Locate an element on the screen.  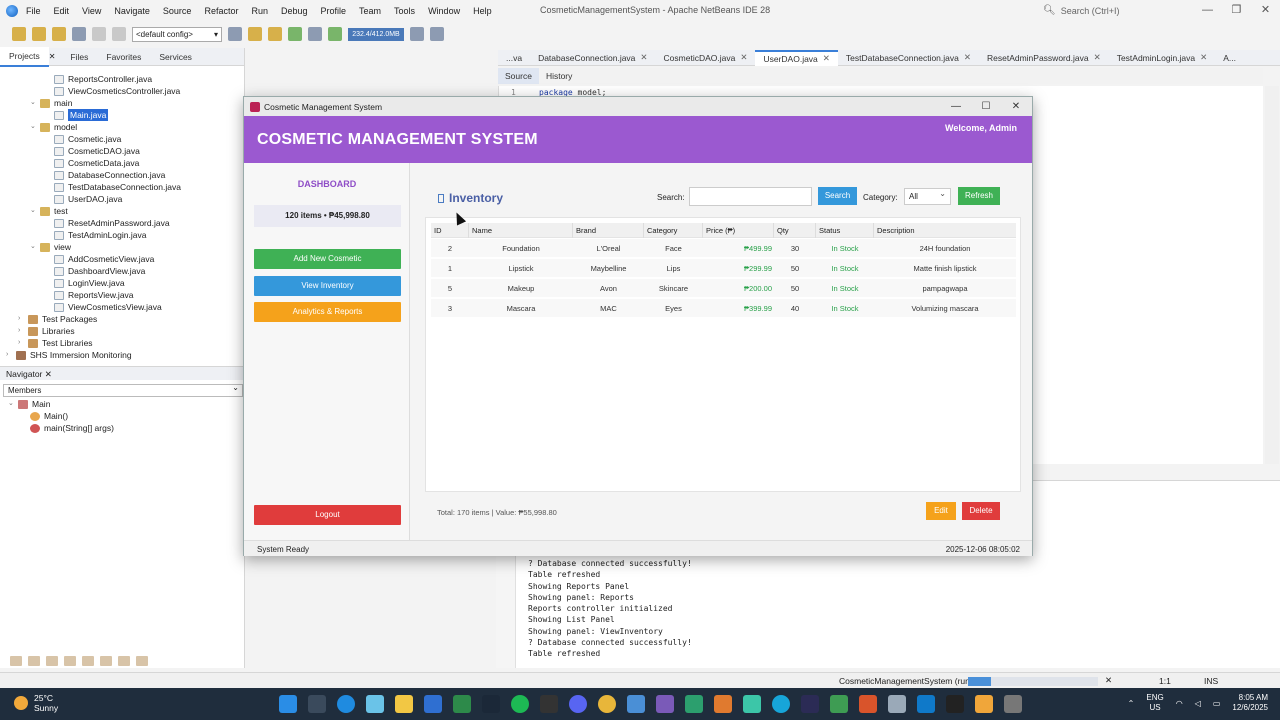
tree-package-model: ⌄ model is located at coordinates (120, 127).